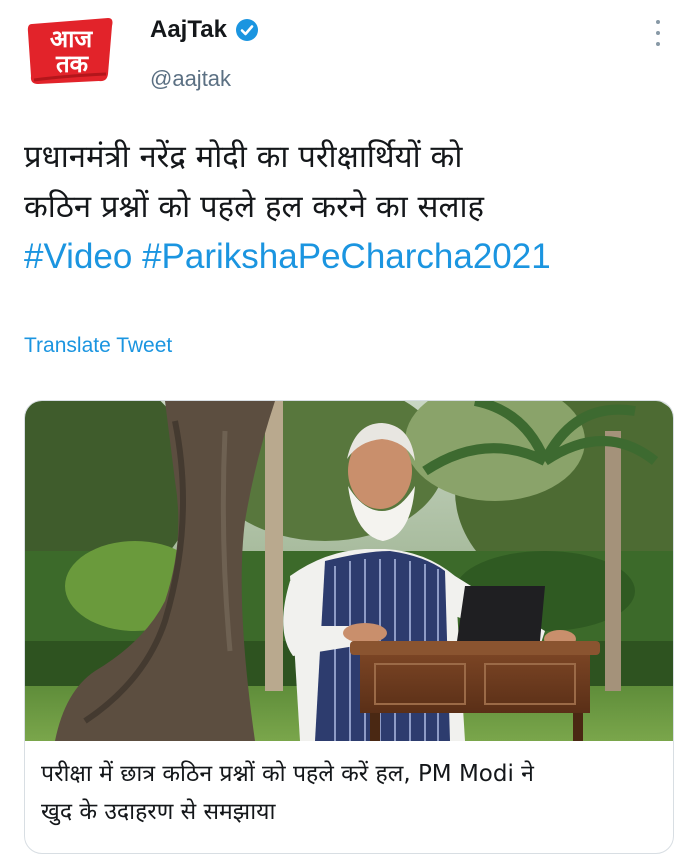  What do you see at coordinates (72, 39) in the screenshot?
I see `avatar-text-line1: आज` at bounding box center [72, 39].